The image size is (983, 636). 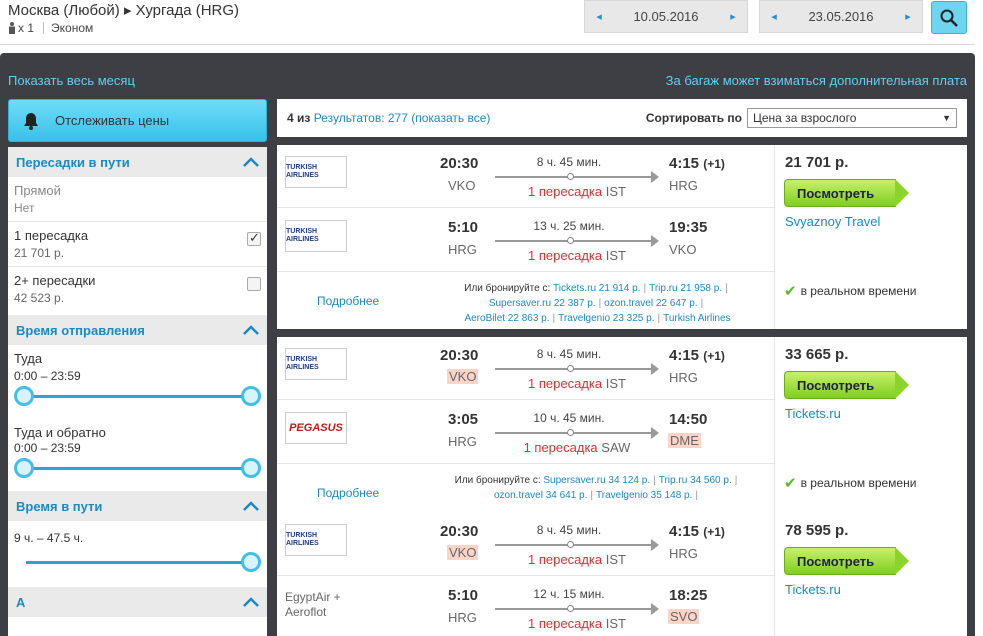 I want to click on arrival-time: 18:25, so click(x=688, y=595).